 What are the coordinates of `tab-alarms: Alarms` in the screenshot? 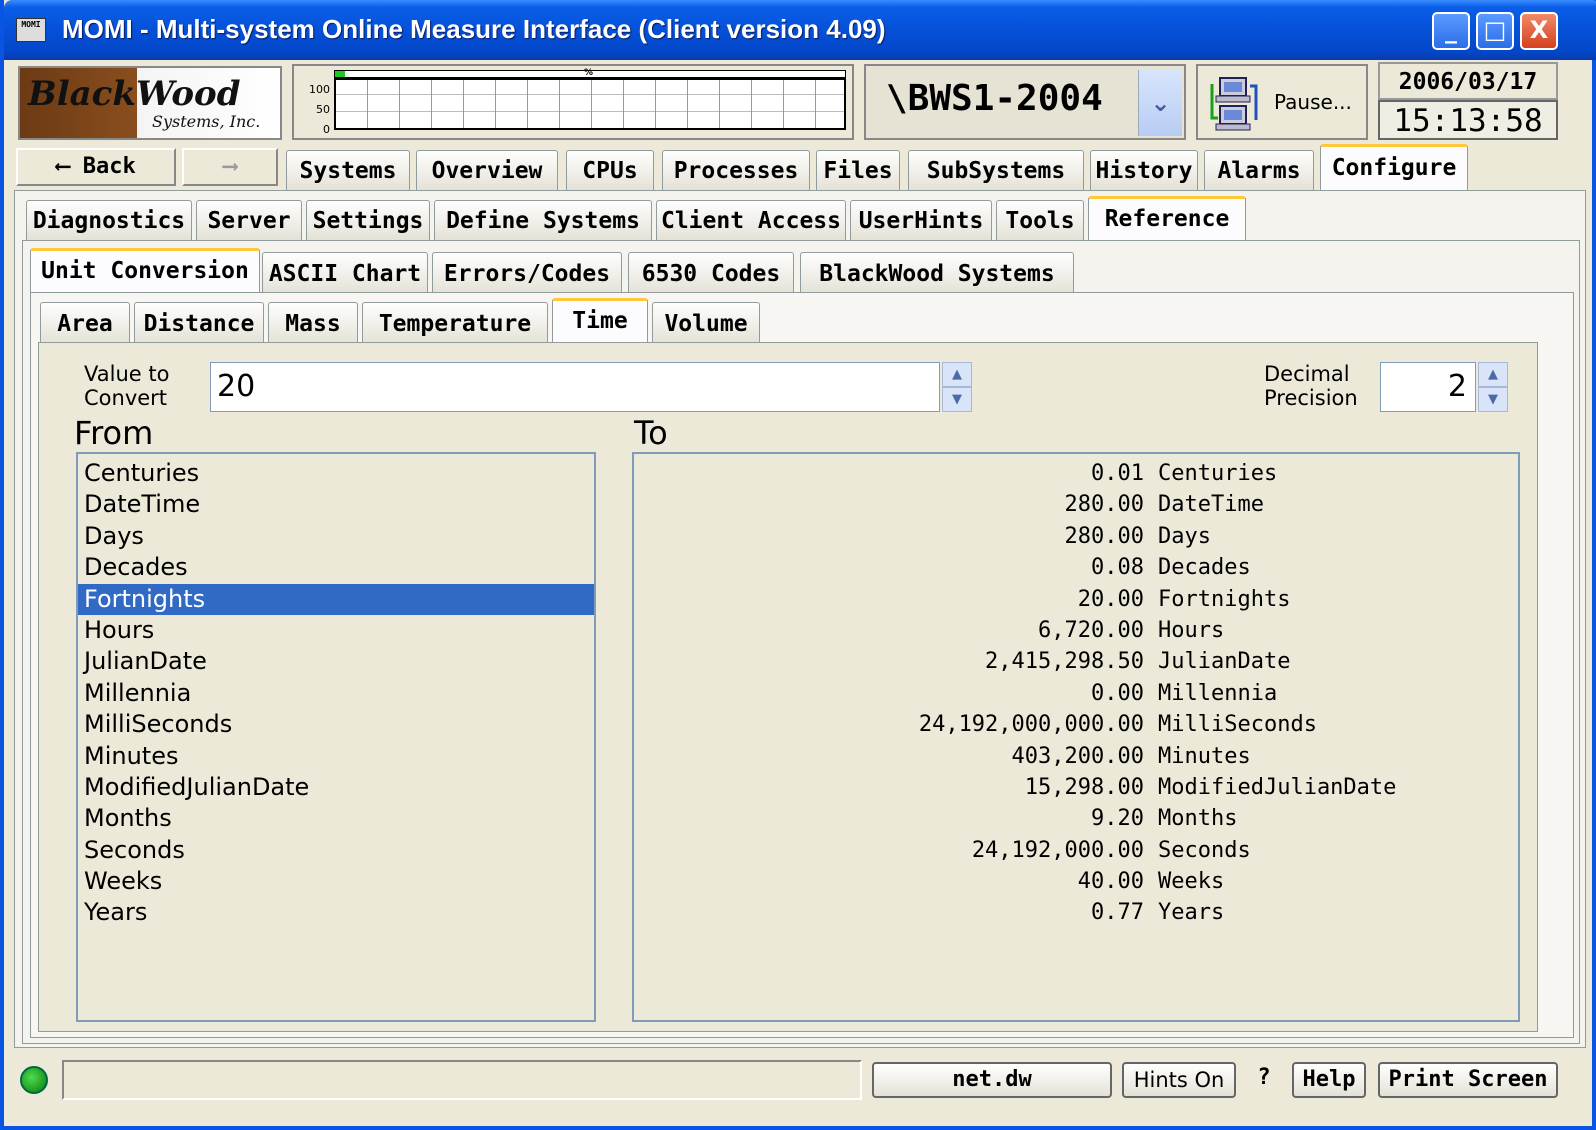 It's located at (1259, 170).